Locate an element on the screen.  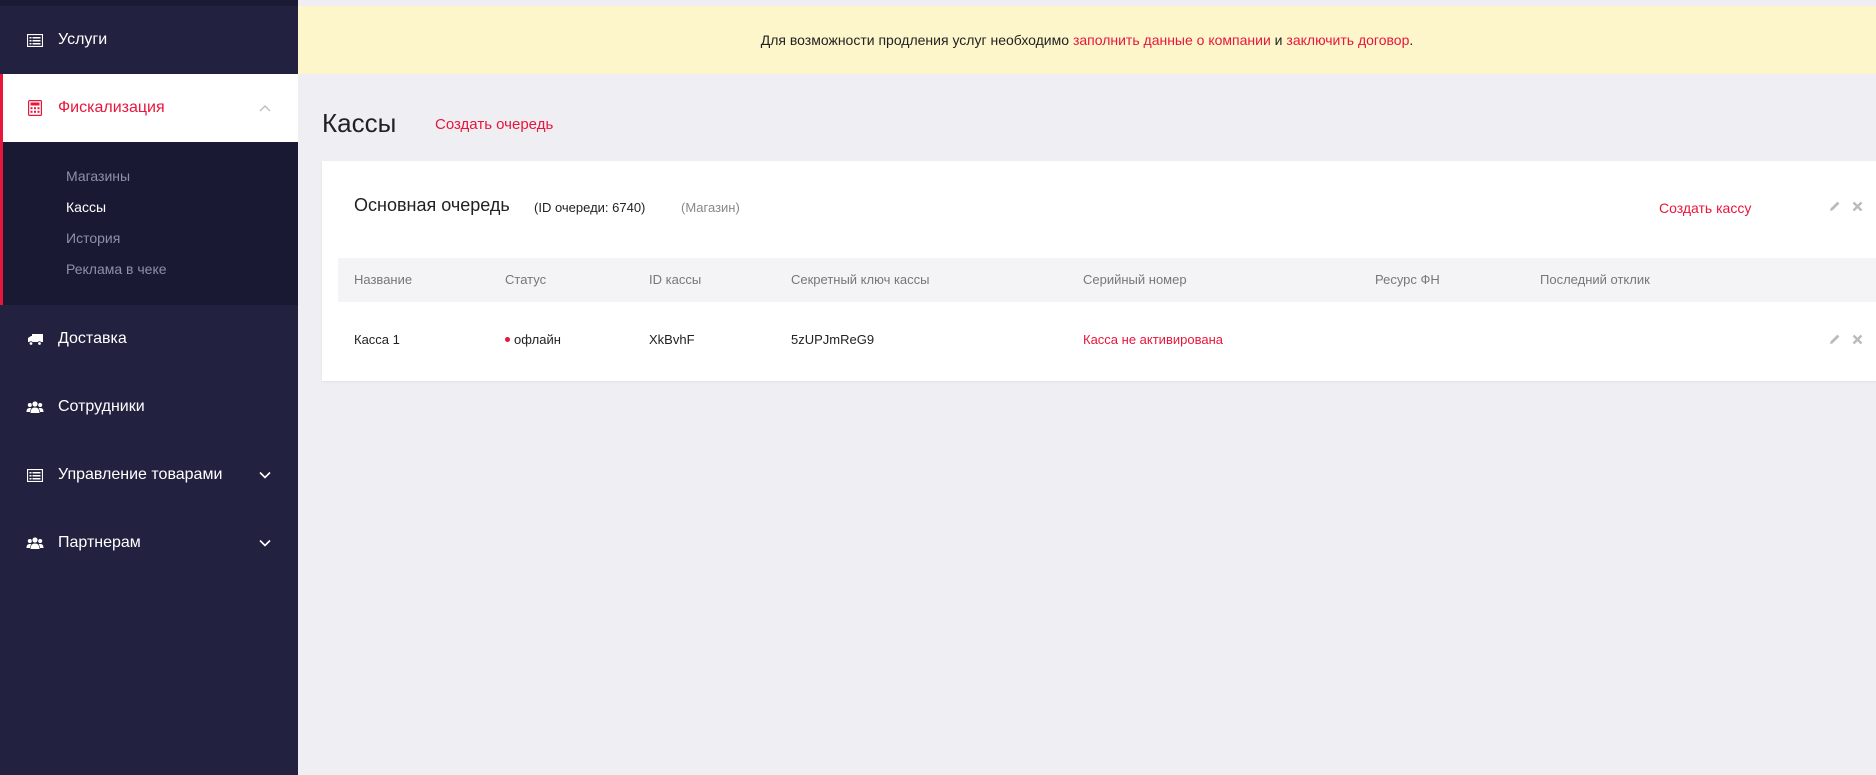
sidebar-item-label: Фискализация is located at coordinates (111, 107).